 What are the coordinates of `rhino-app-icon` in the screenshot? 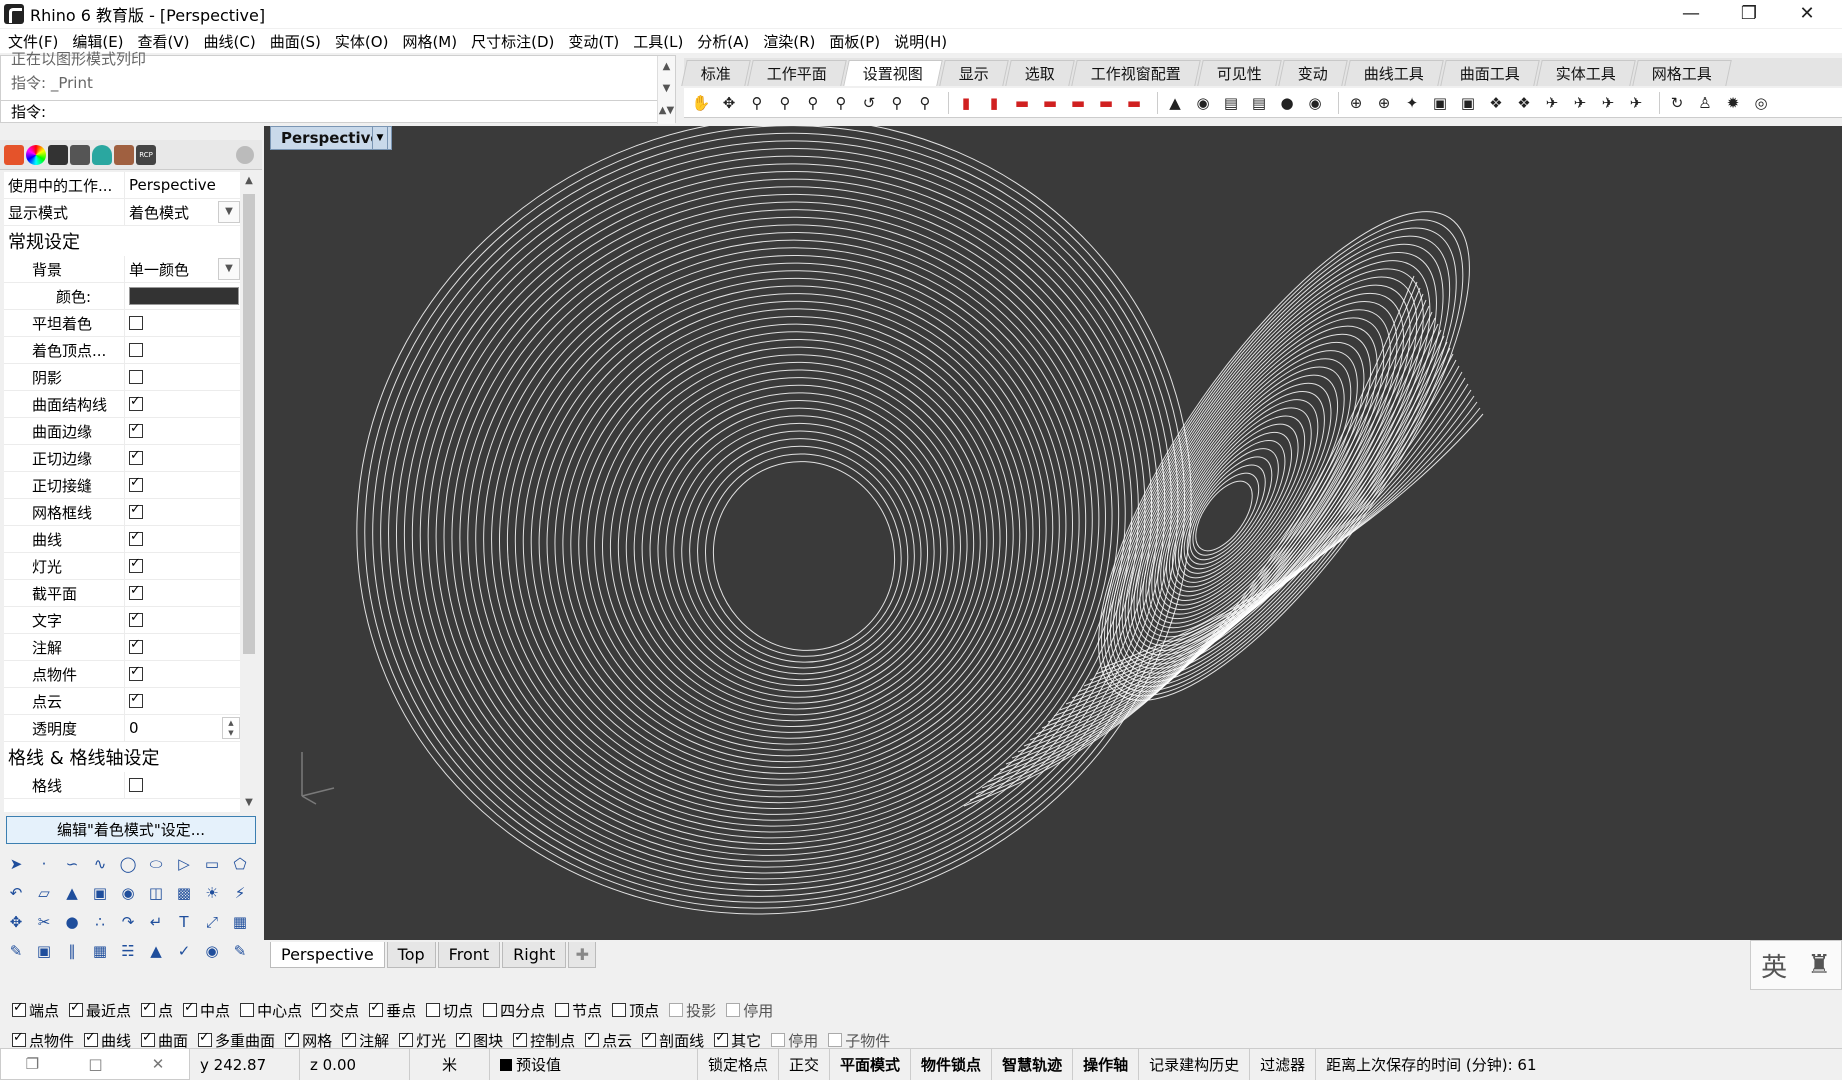 It's located at (14, 14).